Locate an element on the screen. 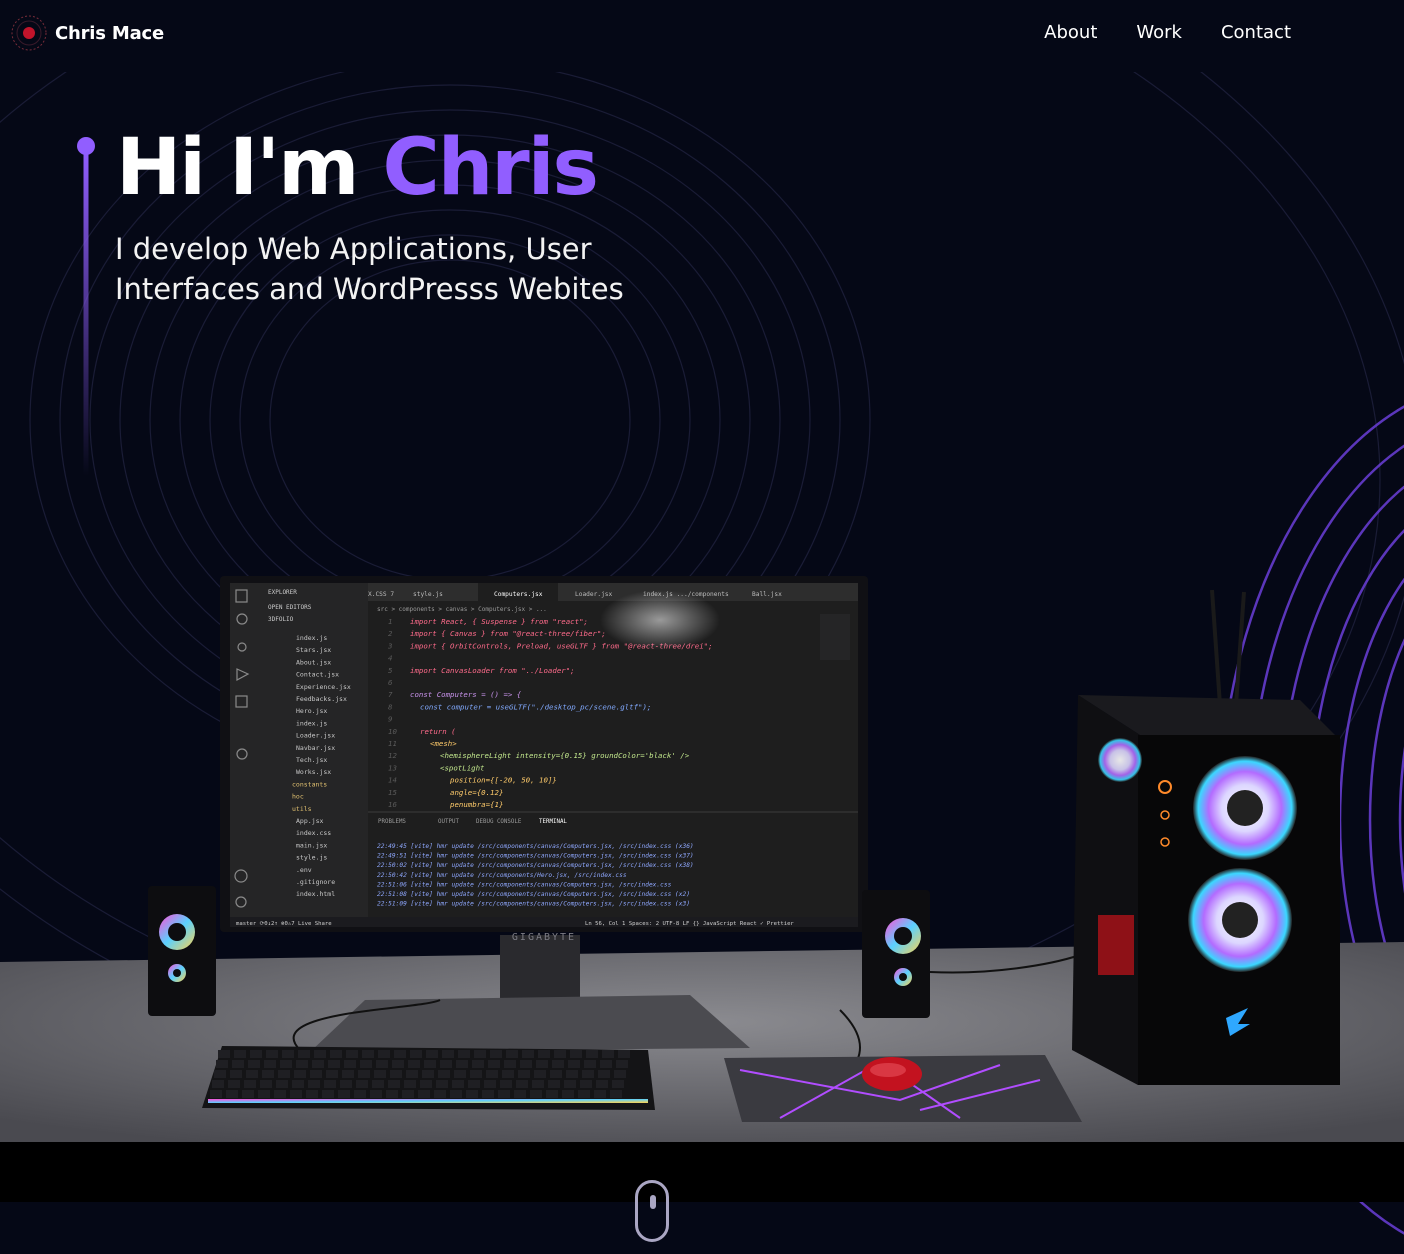  screen-glare is located at coordinates (660, 620).